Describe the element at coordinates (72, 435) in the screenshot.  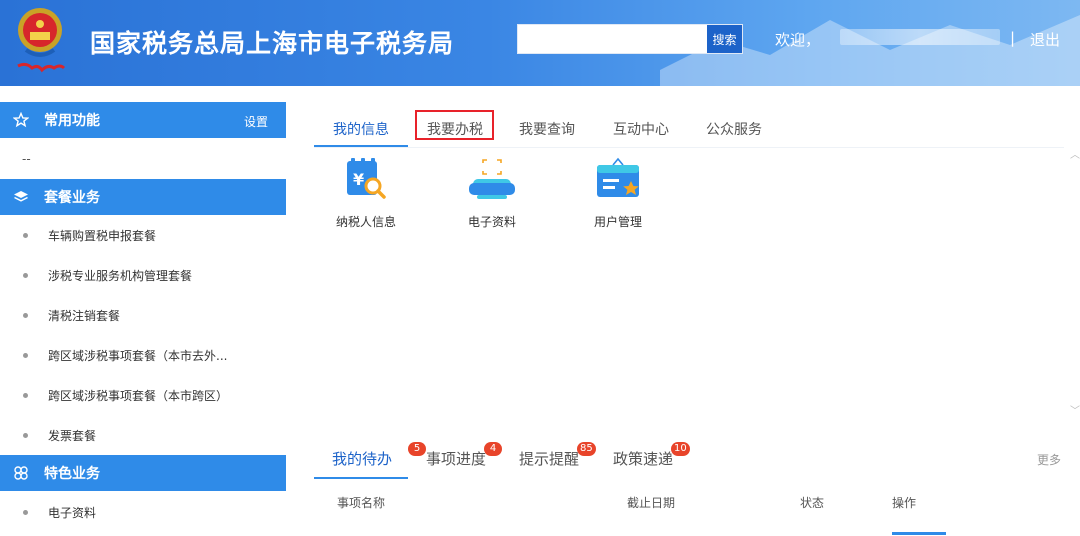
I see `sidebar-item-label: 发票套餐` at that location.